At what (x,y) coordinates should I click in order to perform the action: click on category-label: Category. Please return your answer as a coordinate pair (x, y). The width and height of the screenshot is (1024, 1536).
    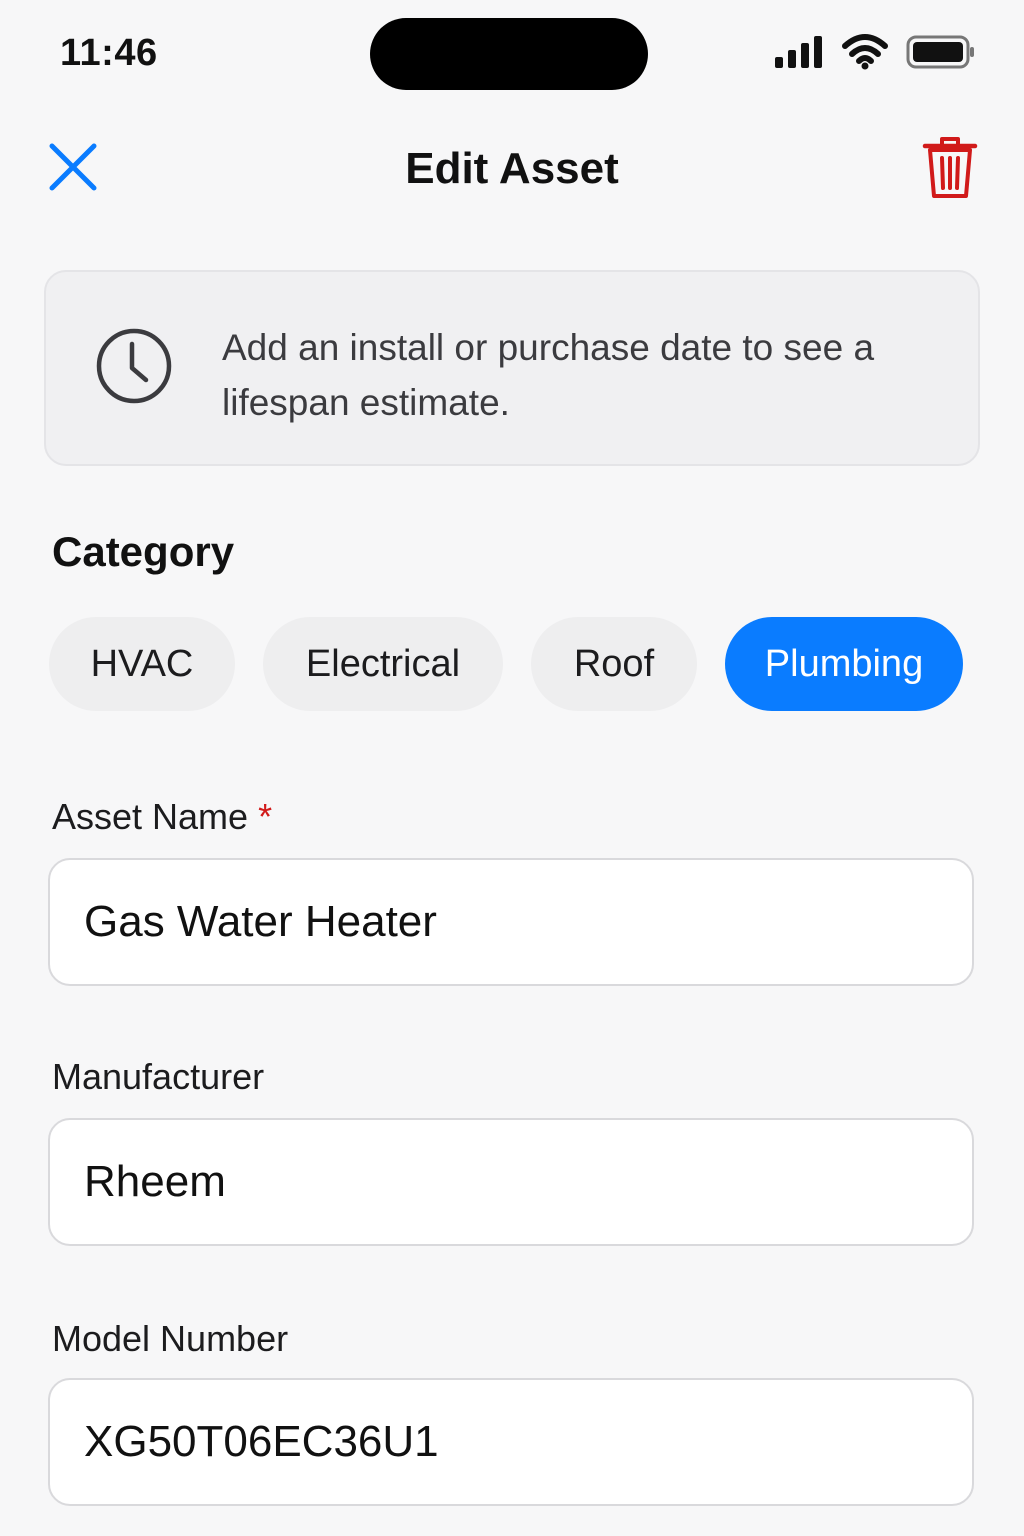
    Looking at the image, I should click on (143, 551).